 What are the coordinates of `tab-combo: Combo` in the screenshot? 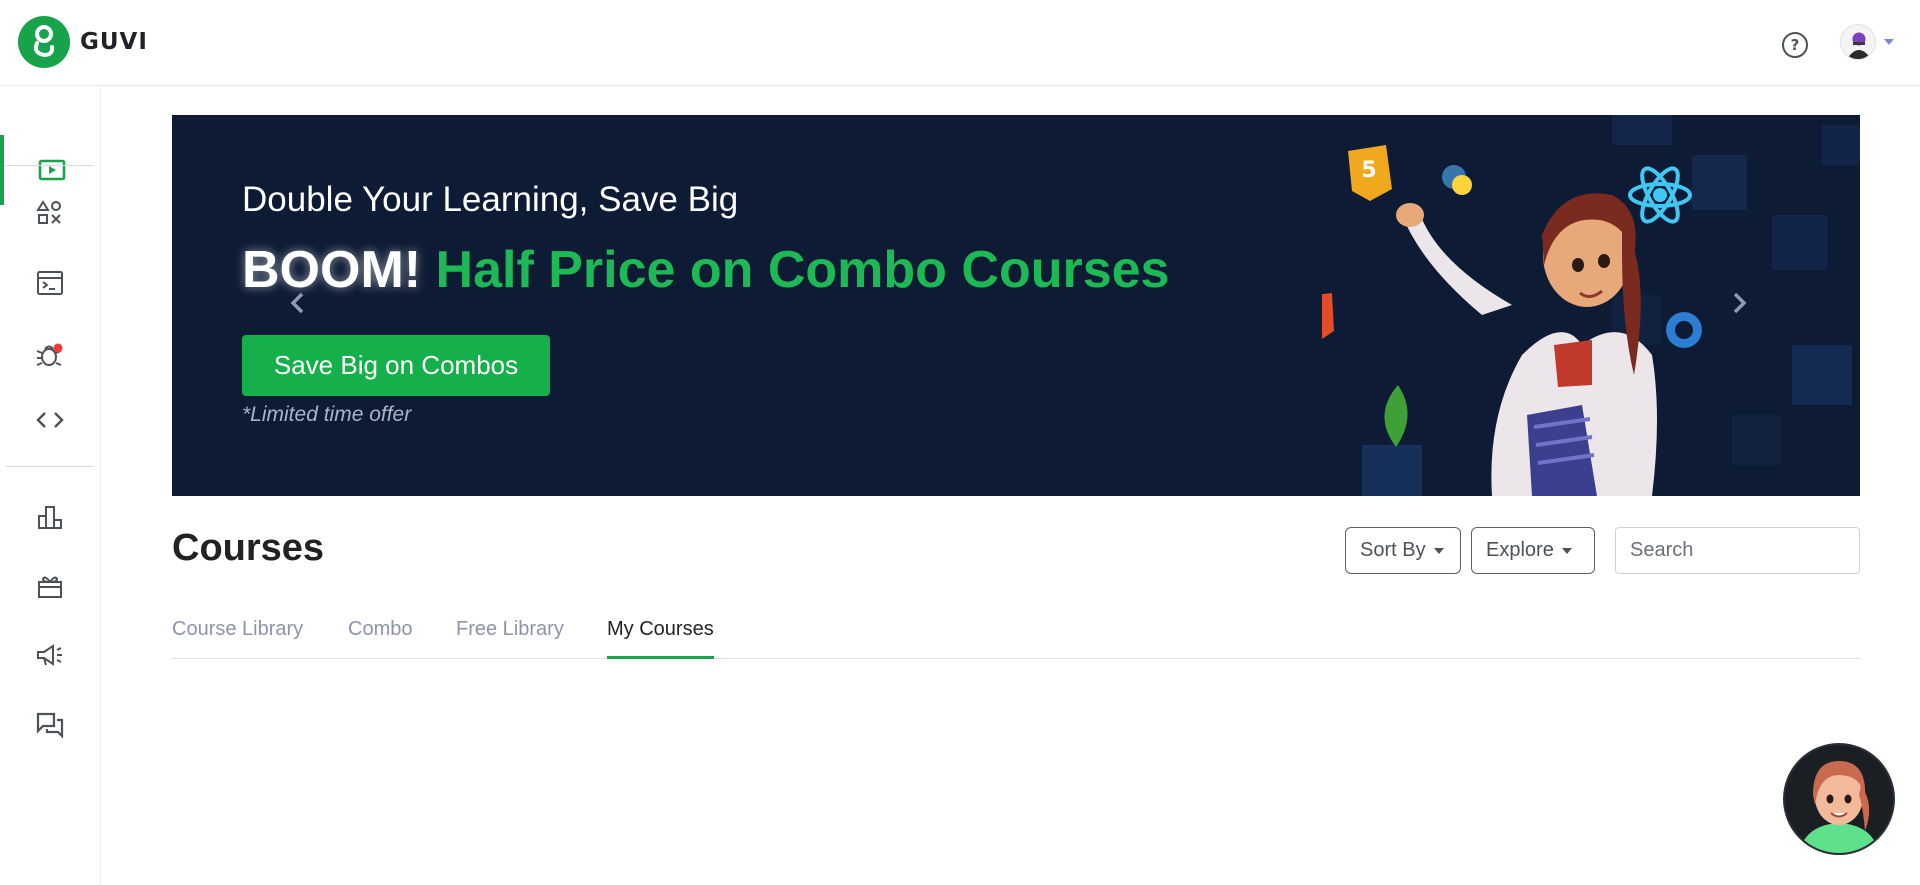 It's located at (380, 638).